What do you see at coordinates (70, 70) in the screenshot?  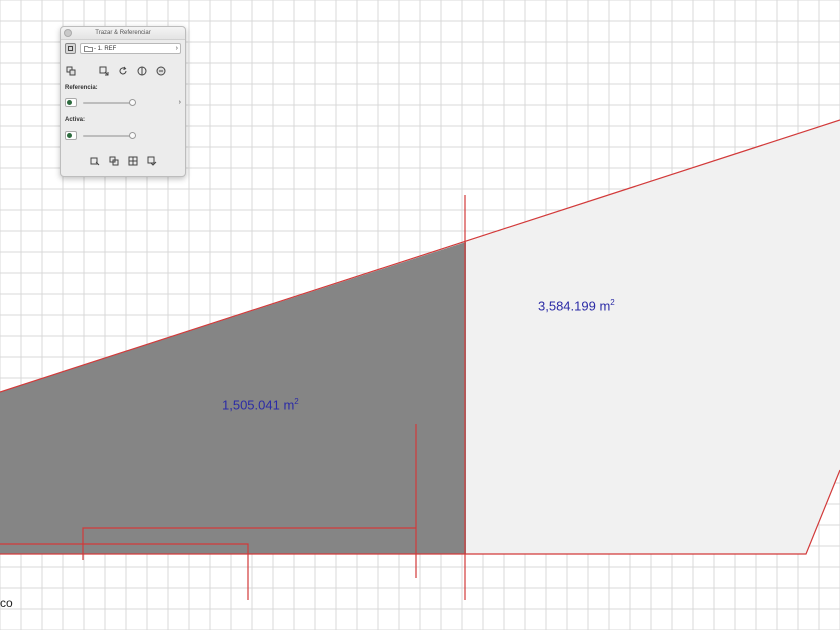 I see `overlay-icon` at bounding box center [70, 70].